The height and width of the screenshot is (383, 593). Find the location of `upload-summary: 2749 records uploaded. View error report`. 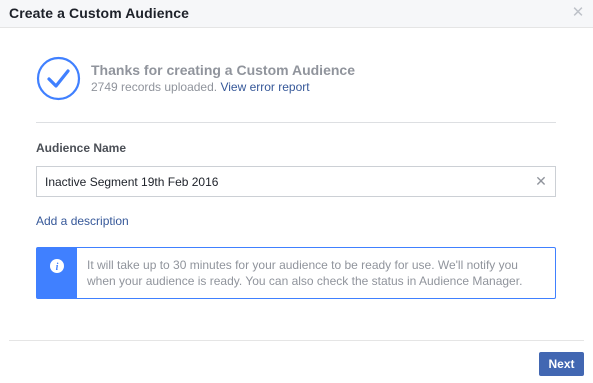

upload-summary: 2749 records uploaded. View error report is located at coordinates (200, 87).